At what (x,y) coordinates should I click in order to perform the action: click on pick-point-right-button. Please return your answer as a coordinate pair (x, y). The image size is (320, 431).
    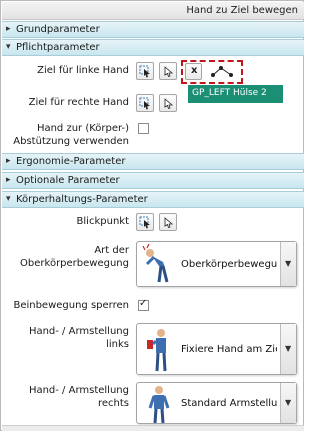
    Looking at the image, I should click on (168, 103).